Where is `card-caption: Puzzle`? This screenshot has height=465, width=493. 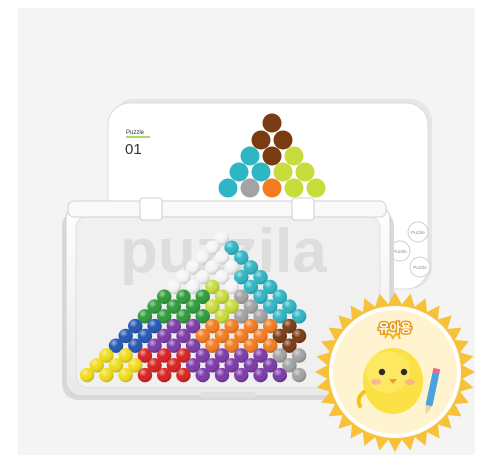 card-caption: Puzzle is located at coordinates (135, 133).